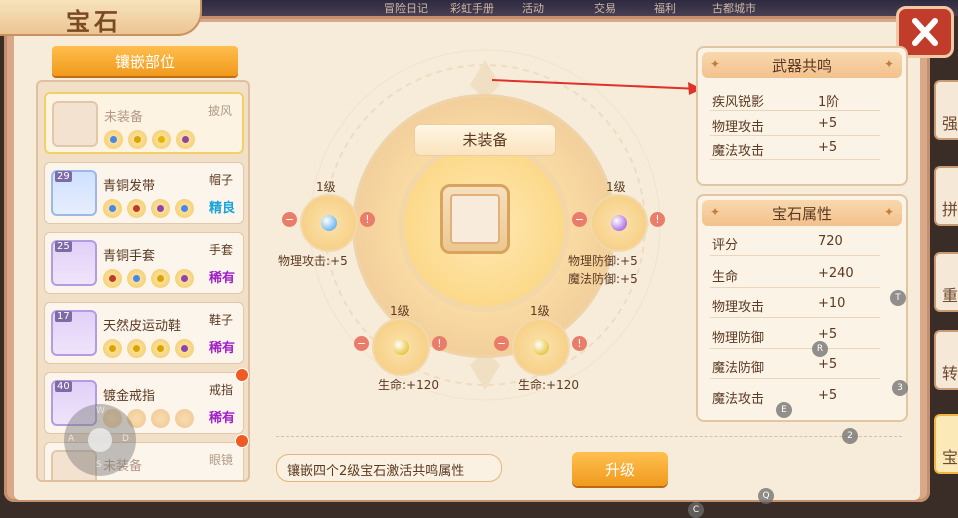 This screenshot has height=518, width=958. I want to click on gem-stat: 物理攻击:+5, so click(313, 261).